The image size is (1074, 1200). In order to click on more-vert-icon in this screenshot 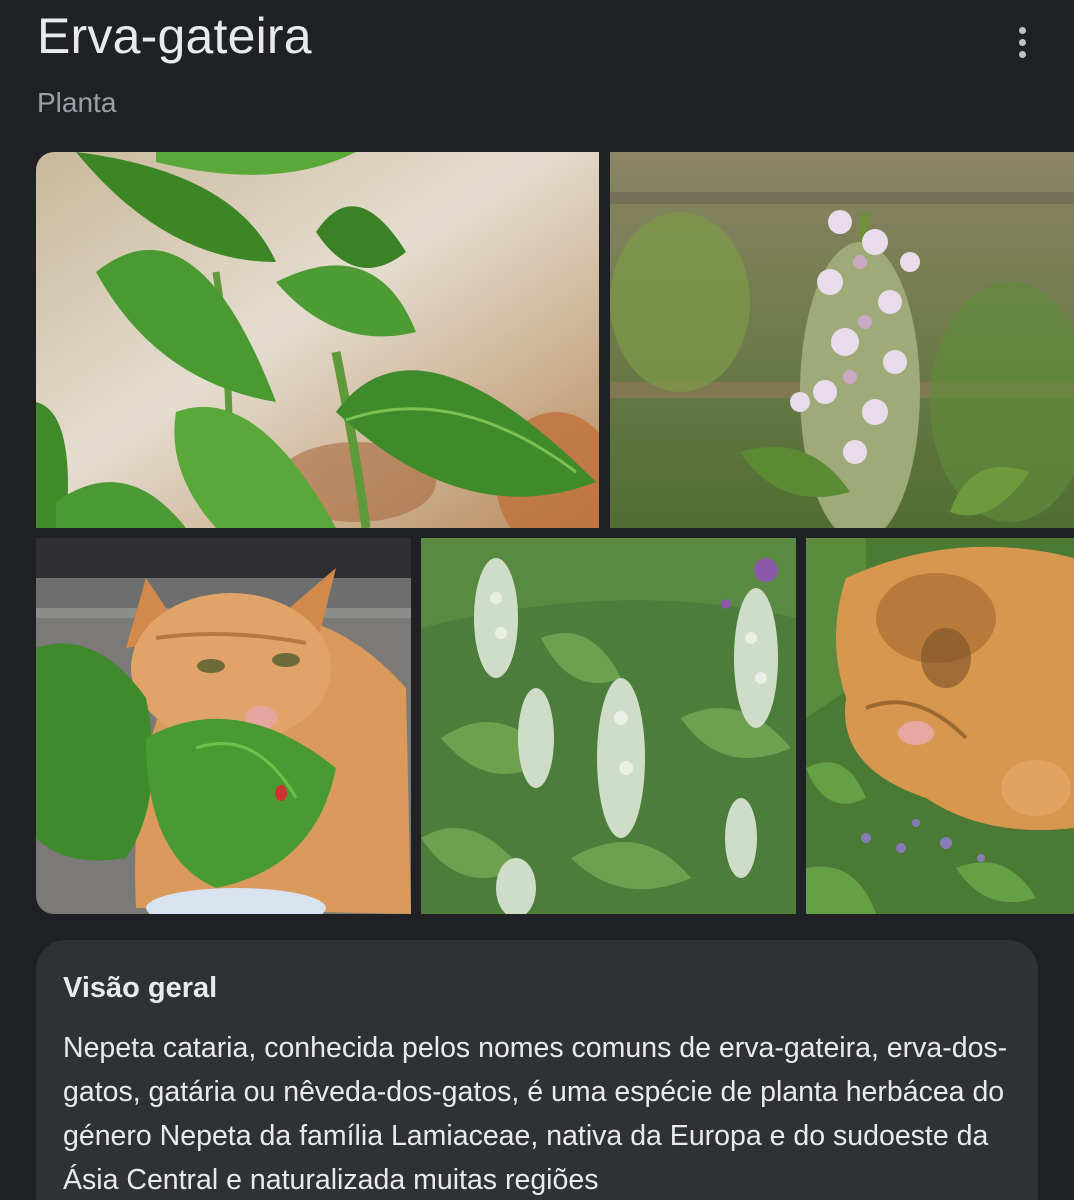, I will do `click(1022, 42)`.